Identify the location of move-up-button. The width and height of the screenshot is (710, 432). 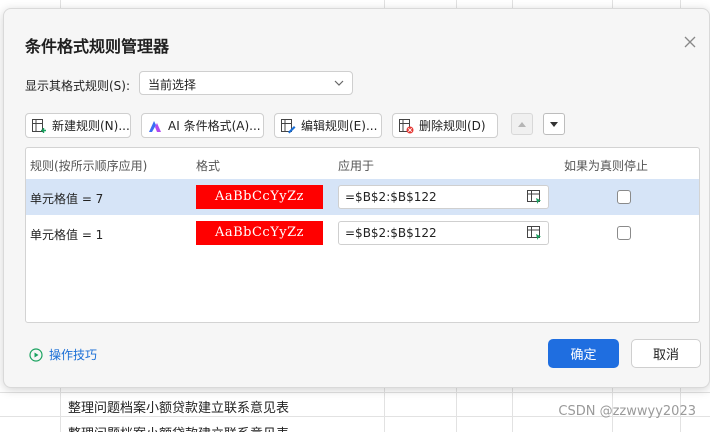
(522, 124).